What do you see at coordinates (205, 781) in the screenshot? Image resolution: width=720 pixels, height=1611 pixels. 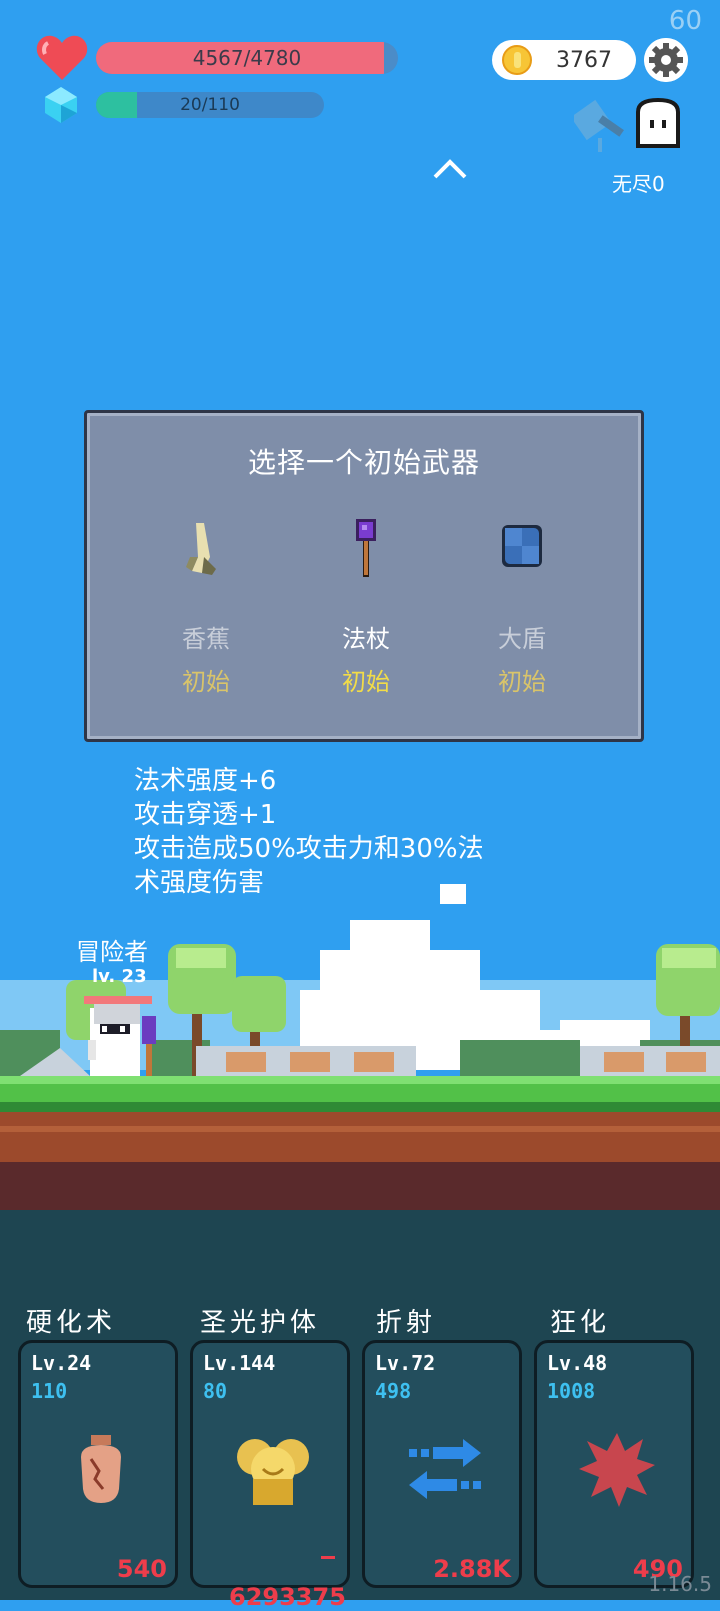 I see `description-line: 法术强度+6` at bounding box center [205, 781].